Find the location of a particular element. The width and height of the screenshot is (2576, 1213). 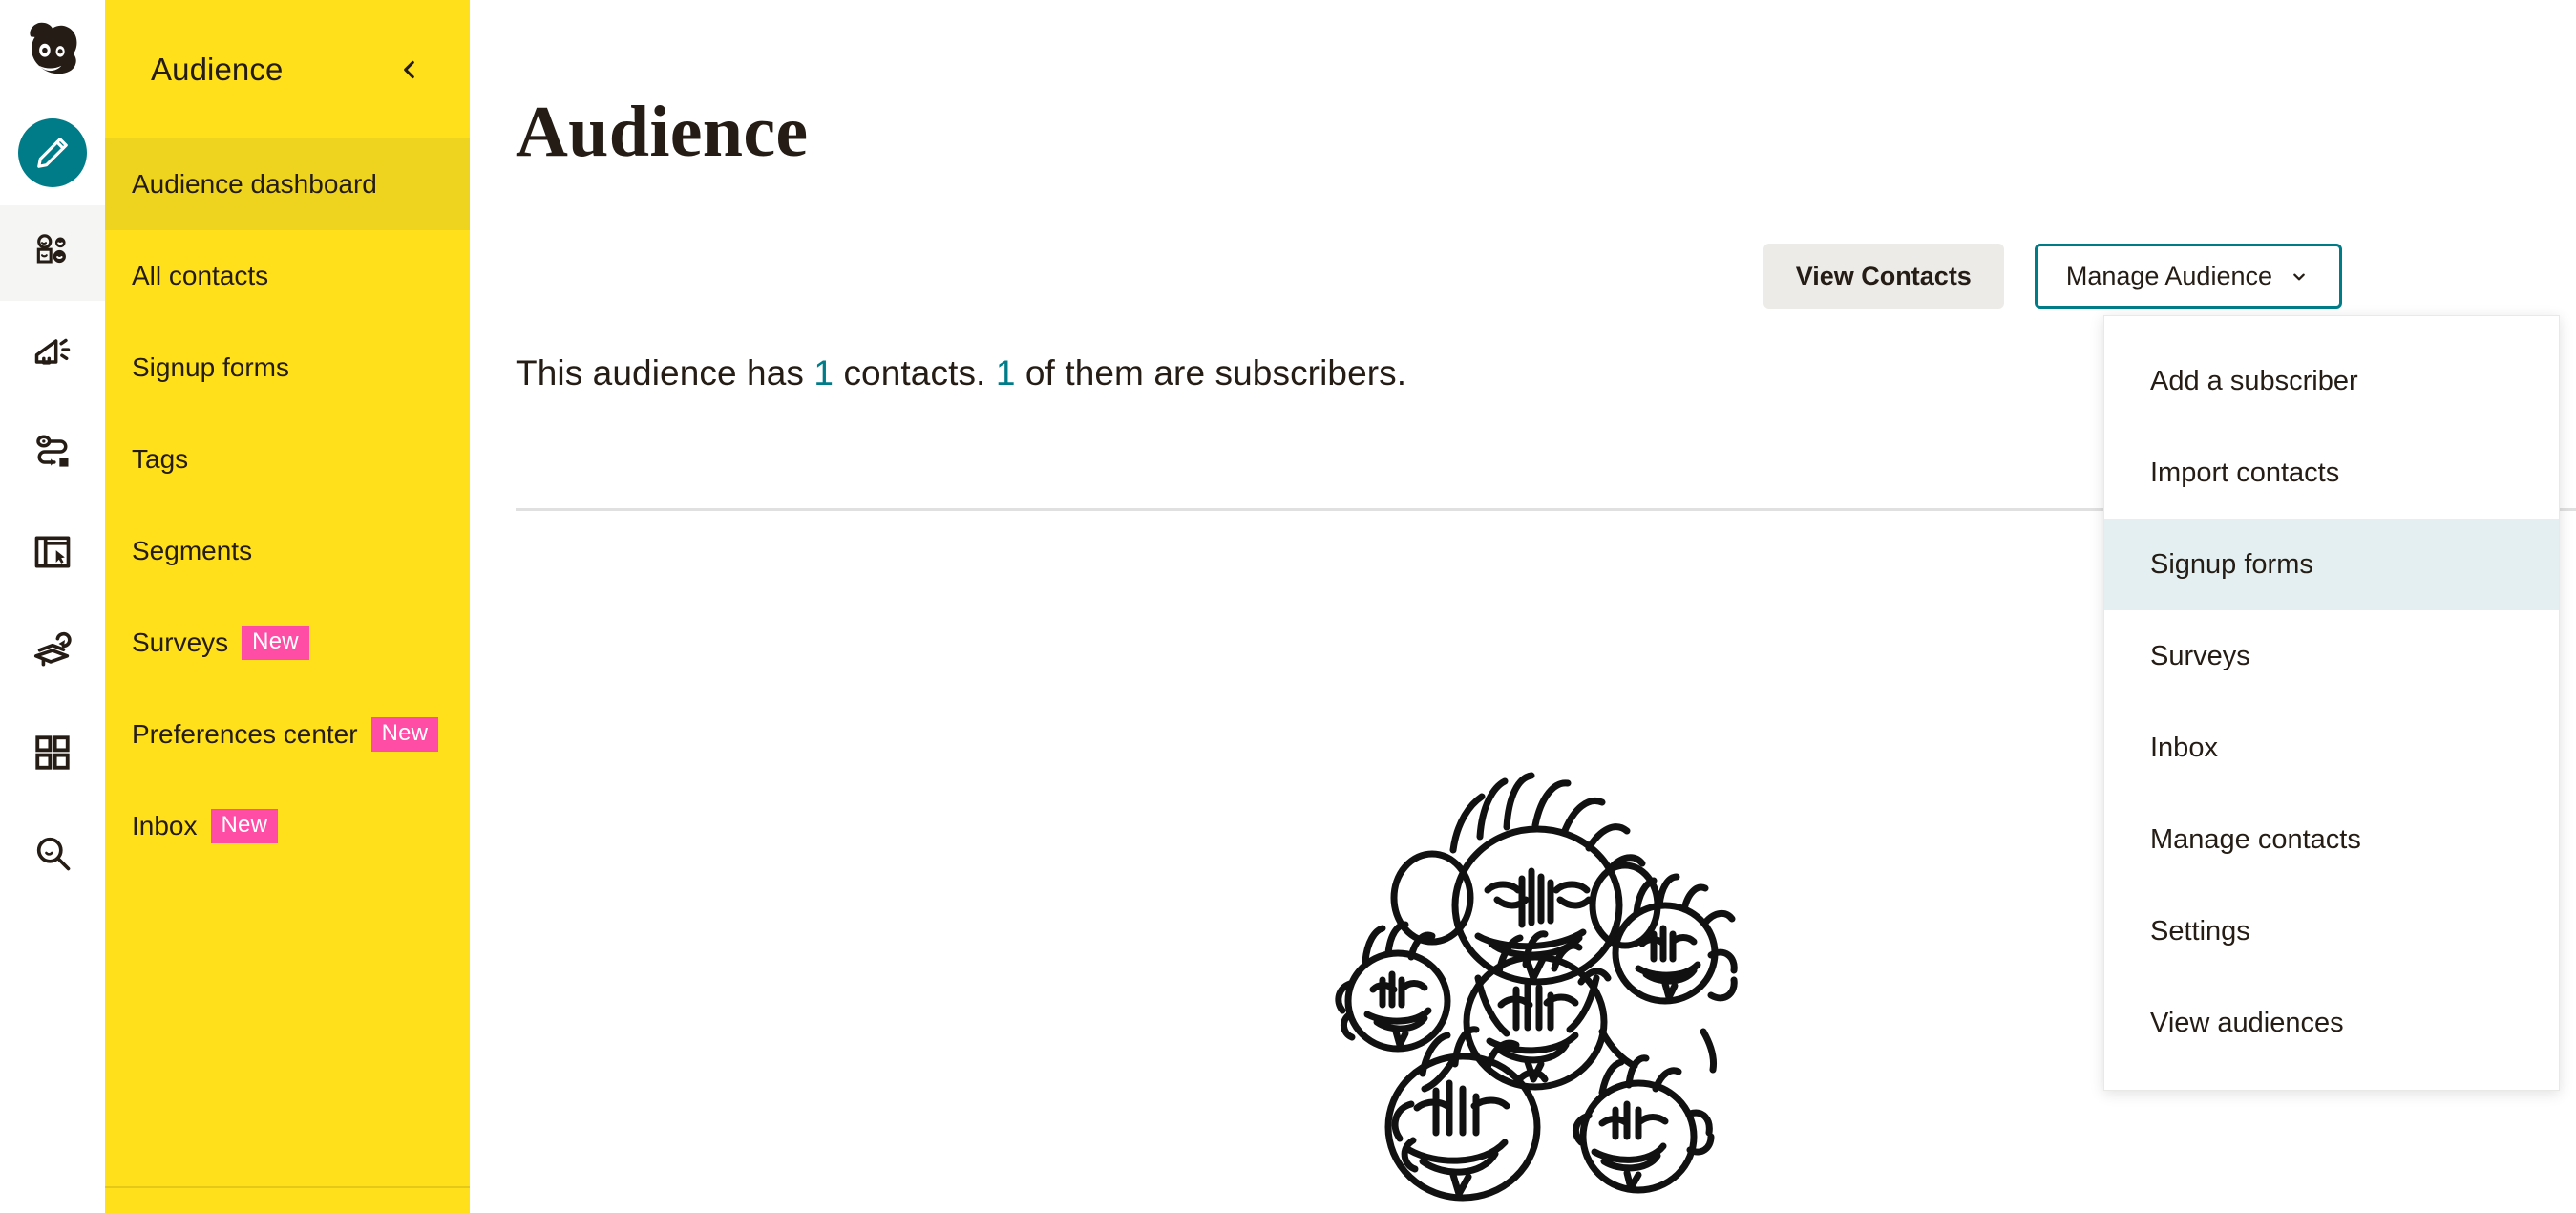

menu-item-surveys: Surveys is located at coordinates (2331, 656).